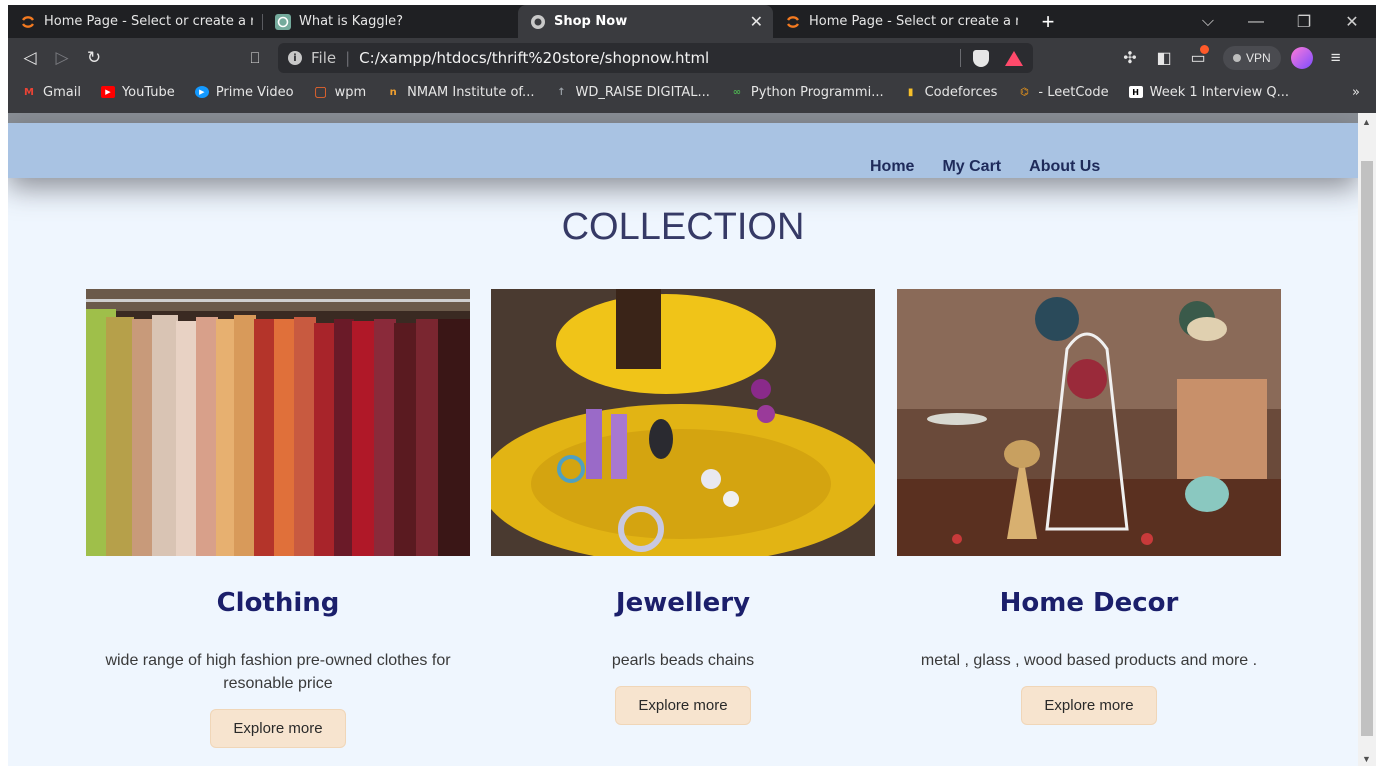 The height and width of the screenshot is (771, 1384). I want to click on bookmark-prime-video: ▶ Prime Video, so click(244, 92).